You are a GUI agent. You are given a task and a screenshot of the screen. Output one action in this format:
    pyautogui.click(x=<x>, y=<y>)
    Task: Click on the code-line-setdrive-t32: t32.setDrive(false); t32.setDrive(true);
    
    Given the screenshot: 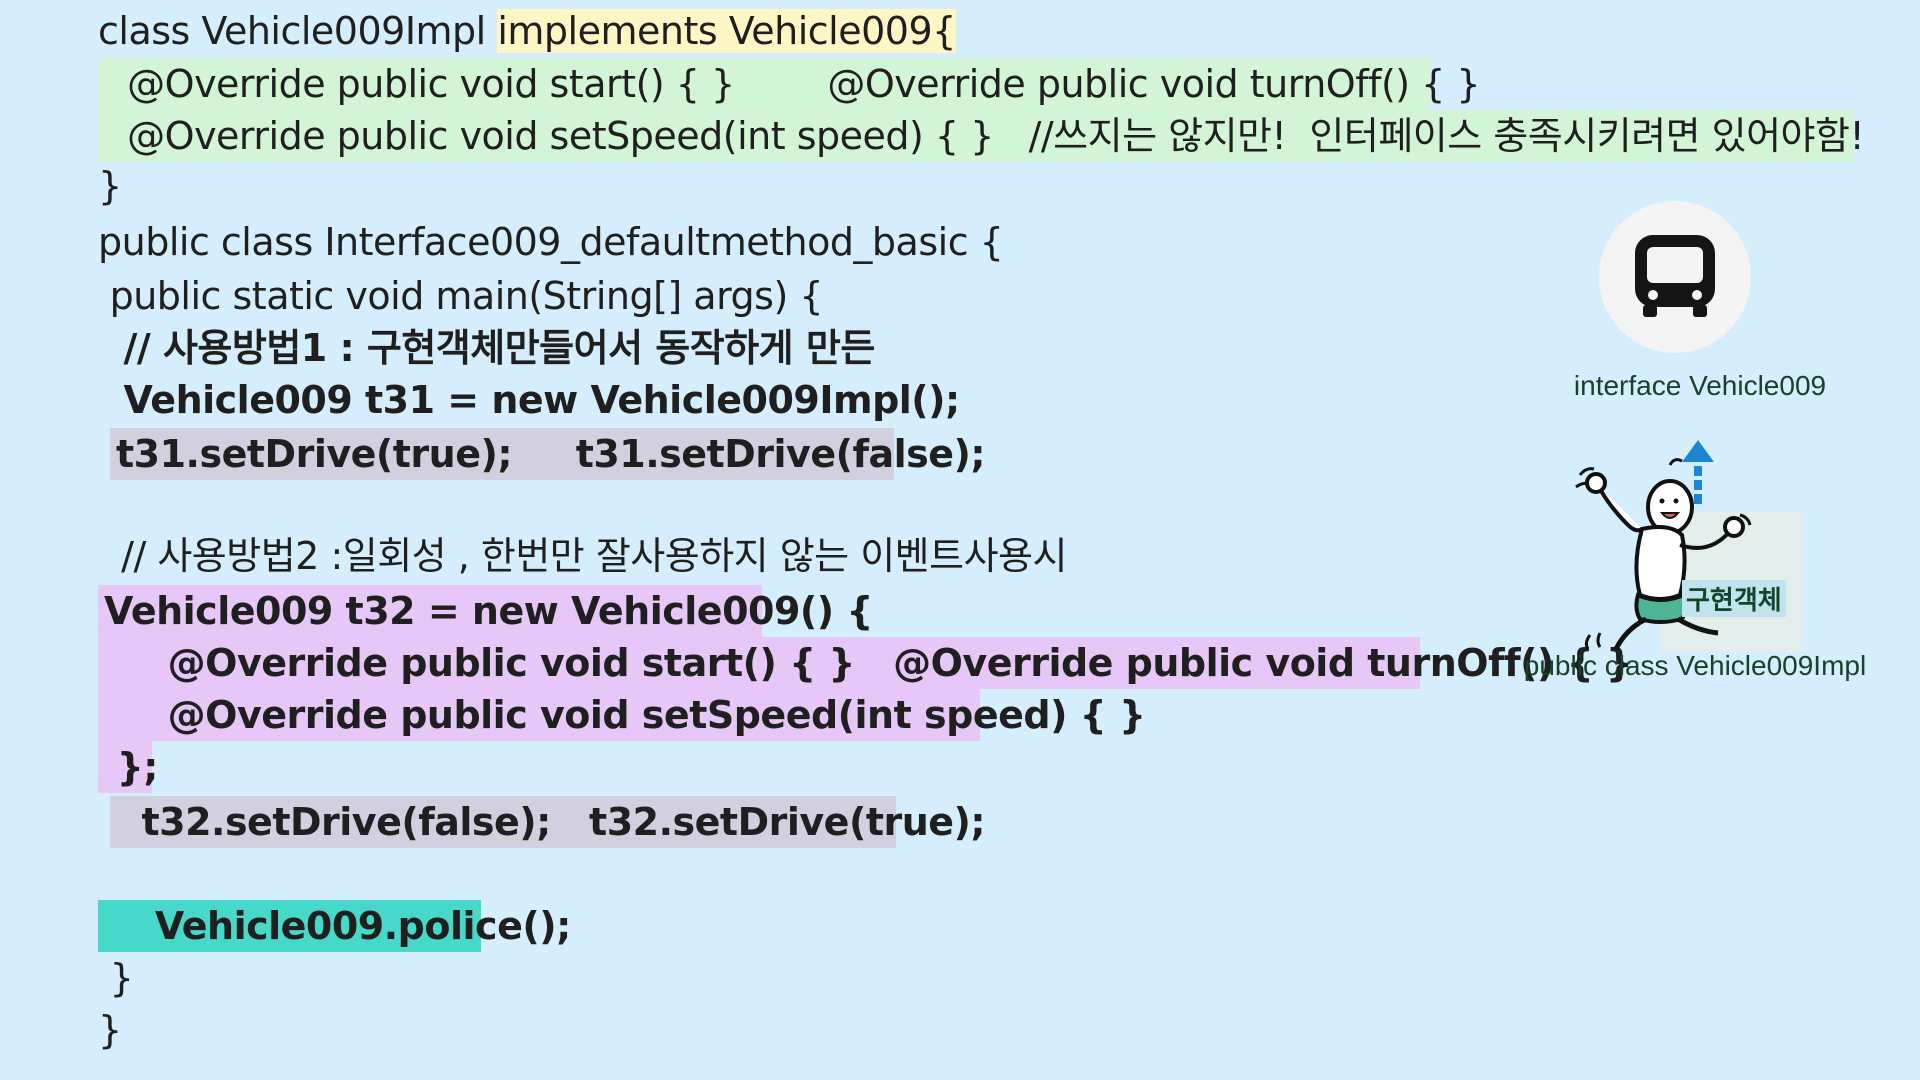 What is the action you would take?
    pyautogui.click(x=548, y=822)
    